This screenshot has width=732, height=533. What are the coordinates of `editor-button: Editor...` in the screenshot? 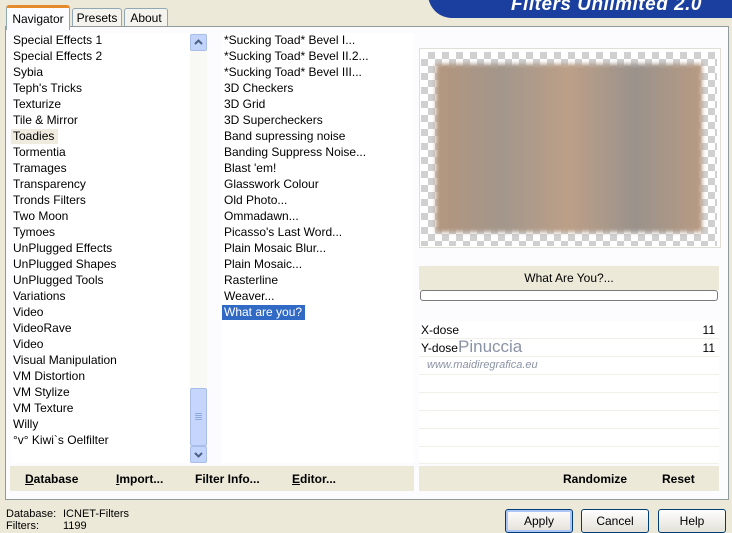 It's located at (314, 479).